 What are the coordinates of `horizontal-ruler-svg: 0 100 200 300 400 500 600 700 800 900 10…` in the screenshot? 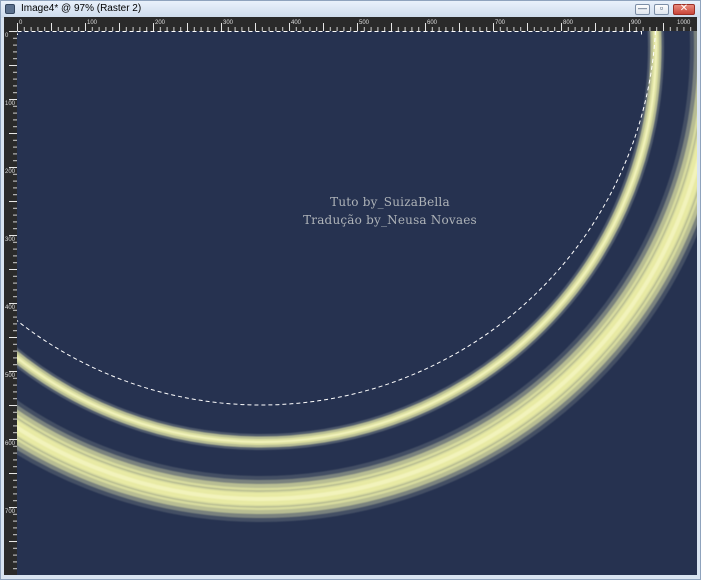 It's located at (357, 24).